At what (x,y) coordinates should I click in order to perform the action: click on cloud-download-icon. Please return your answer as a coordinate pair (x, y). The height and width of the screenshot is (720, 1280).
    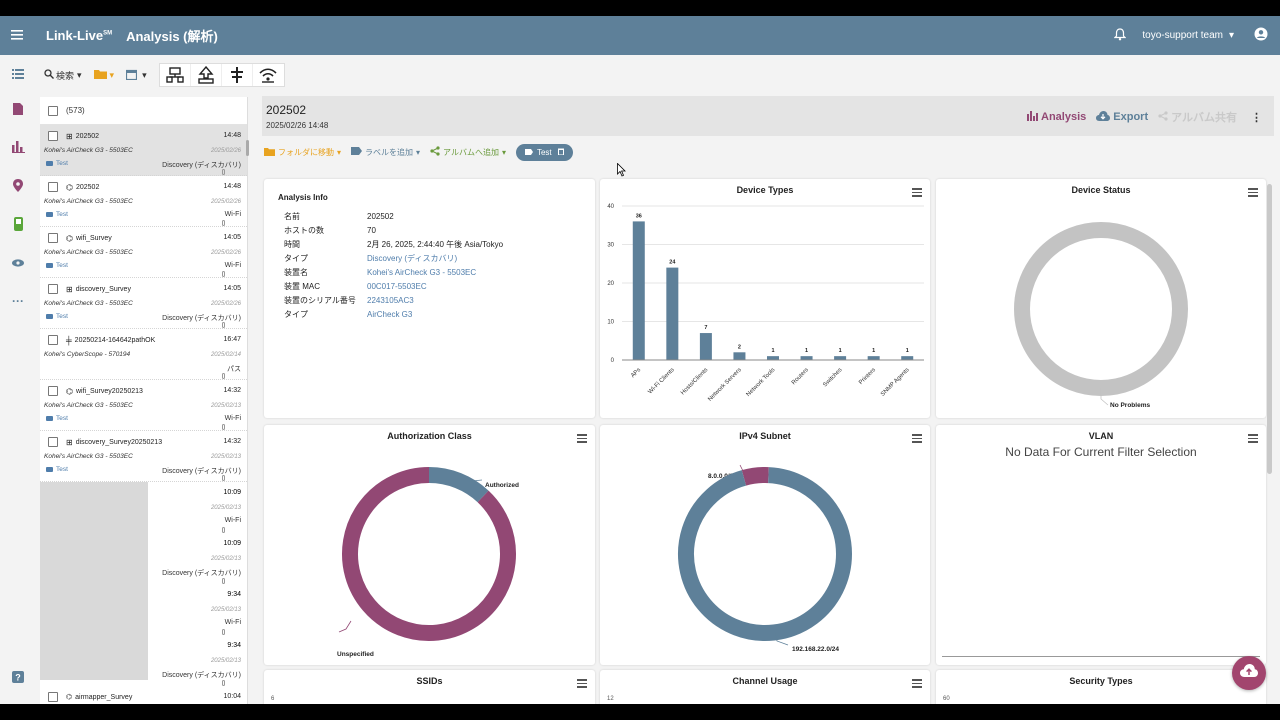
    Looking at the image, I should click on (1103, 117).